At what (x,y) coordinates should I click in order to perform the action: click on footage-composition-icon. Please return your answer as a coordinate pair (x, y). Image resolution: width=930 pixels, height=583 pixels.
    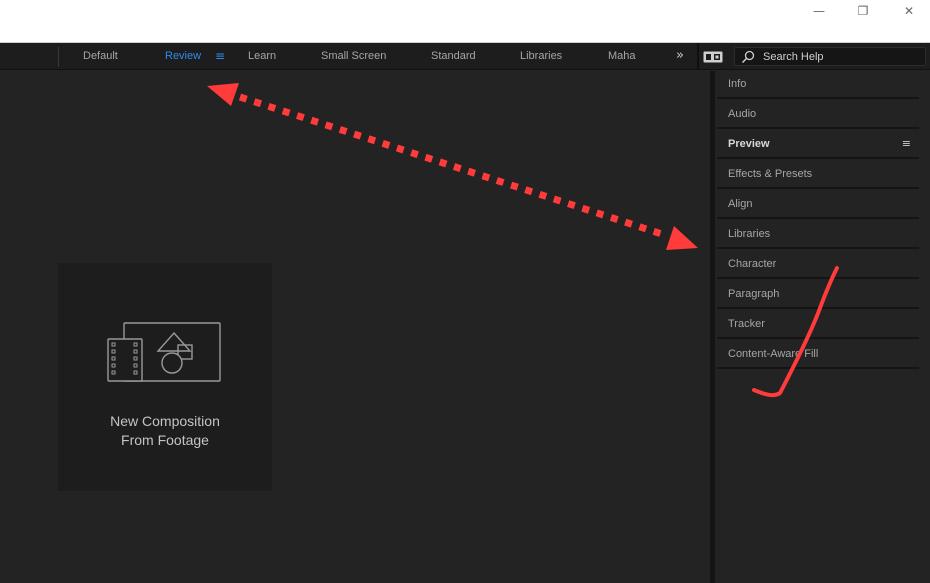
    Looking at the image, I should click on (164, 352).